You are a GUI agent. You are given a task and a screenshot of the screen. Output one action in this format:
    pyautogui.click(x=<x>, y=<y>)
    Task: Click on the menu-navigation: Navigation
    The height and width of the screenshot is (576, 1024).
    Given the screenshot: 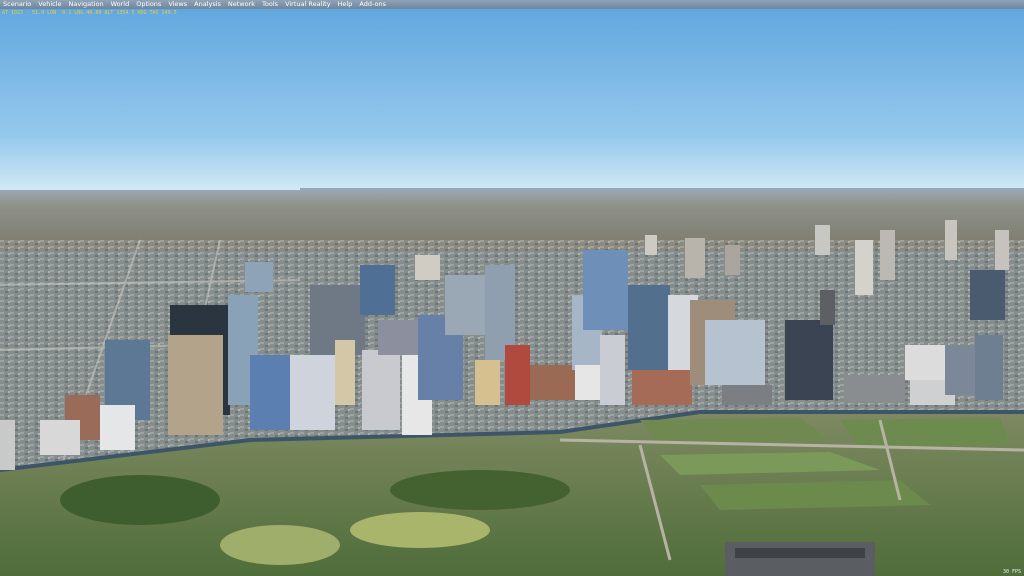 What is the action you would take?
    pyautogui.click(x=87, y=4)
    